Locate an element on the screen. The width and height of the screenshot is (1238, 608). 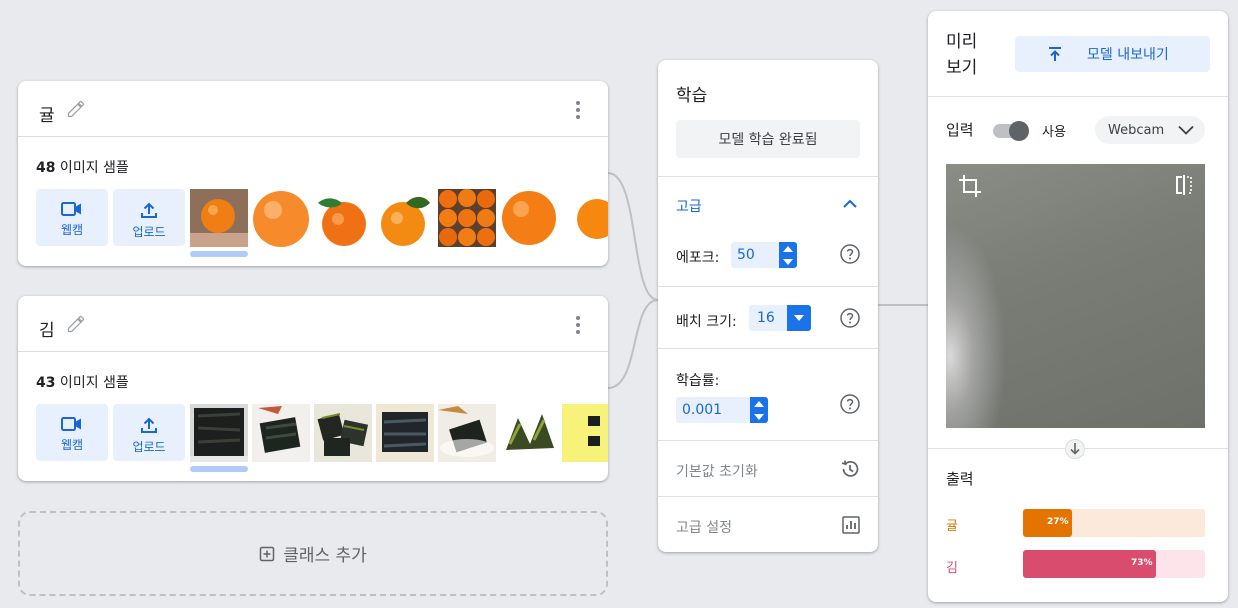
confidence-bar: 27% is located at coordinates (1114, 523).